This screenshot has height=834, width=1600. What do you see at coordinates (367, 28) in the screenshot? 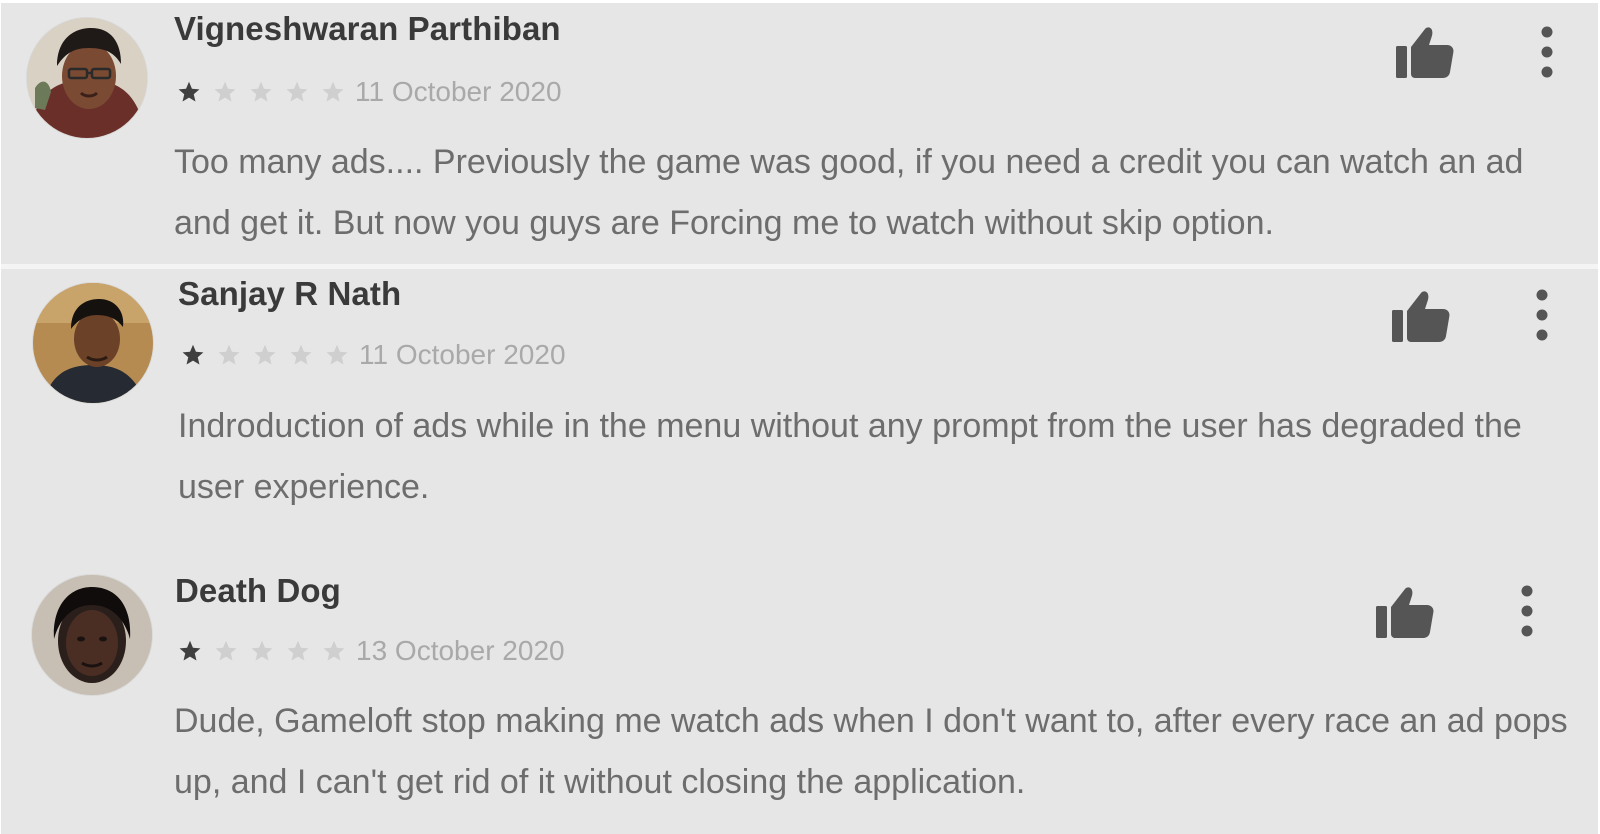
I see `author-name: Vigneshwaran Parthiban` at bounding box center [367, 28].